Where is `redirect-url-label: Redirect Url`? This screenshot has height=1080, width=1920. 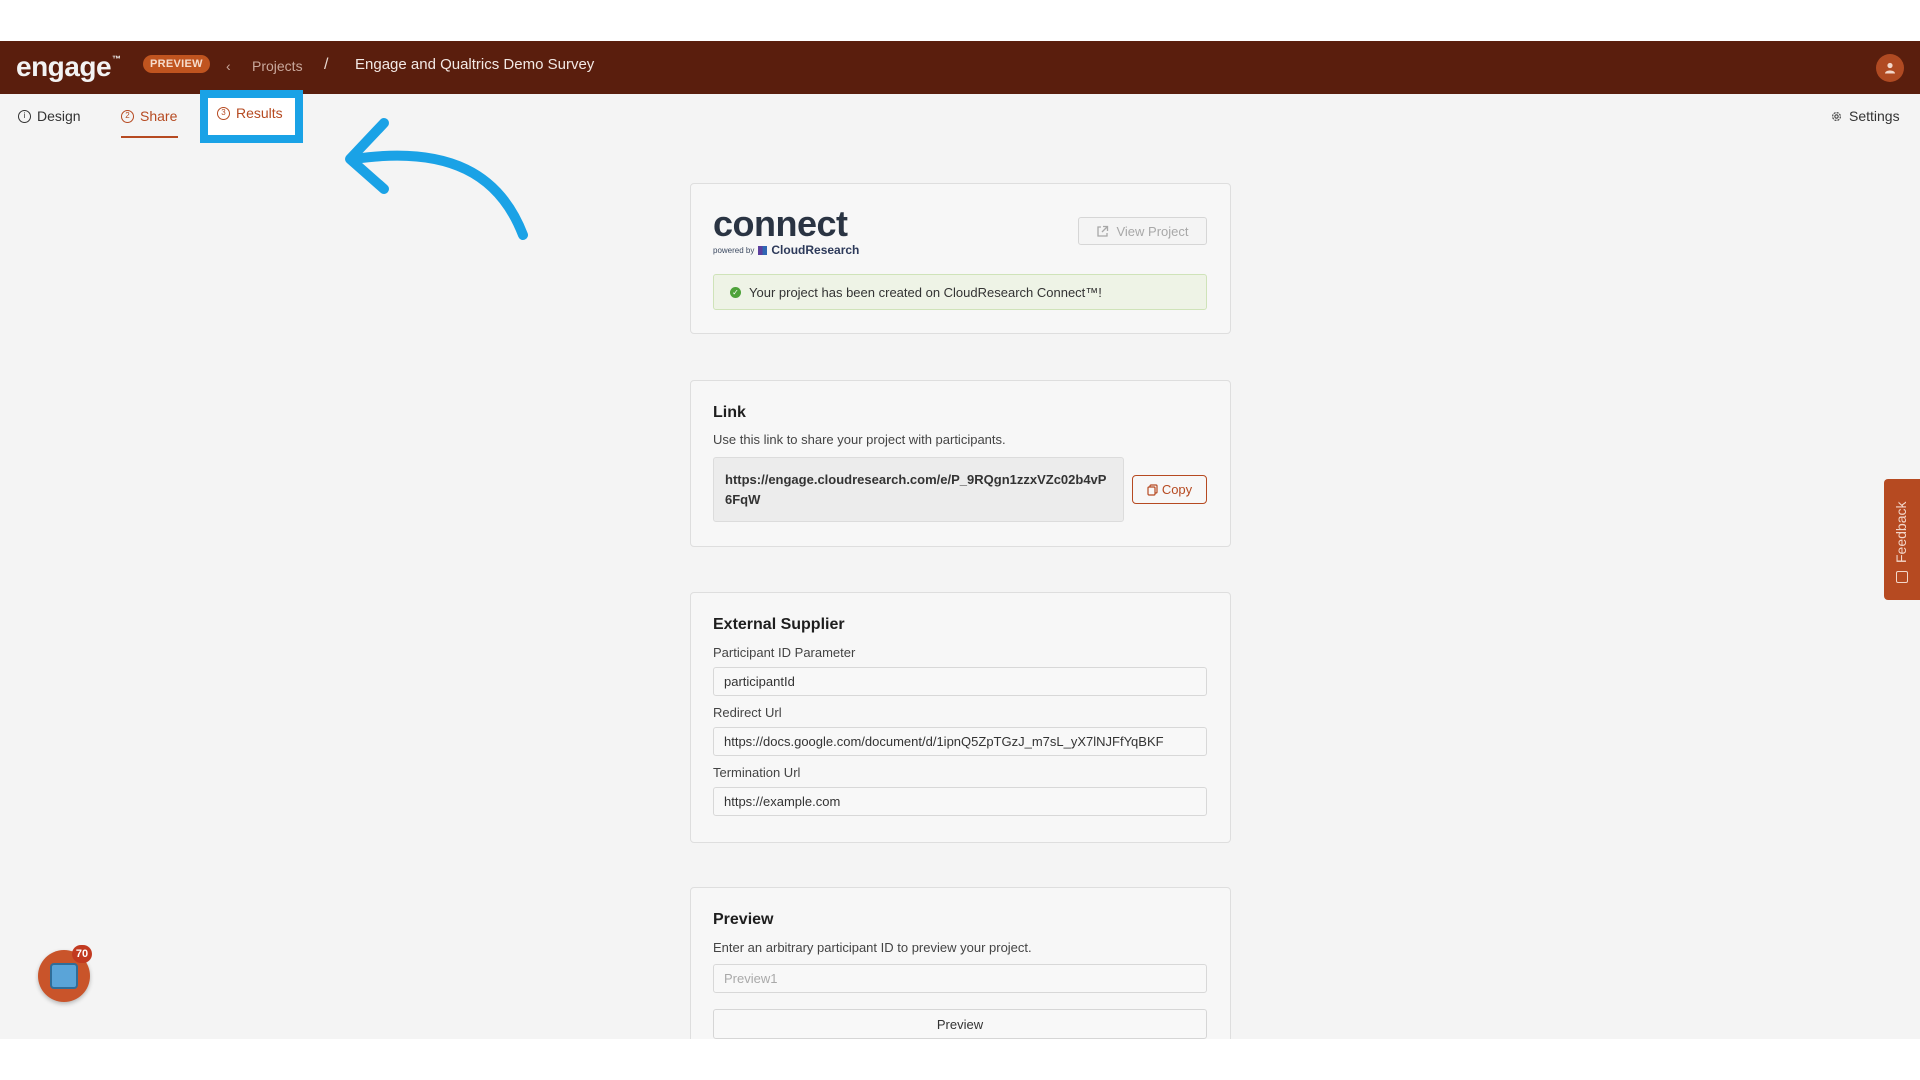
redirect-url-label: Redirect Url is located at coordinates (747, 712).